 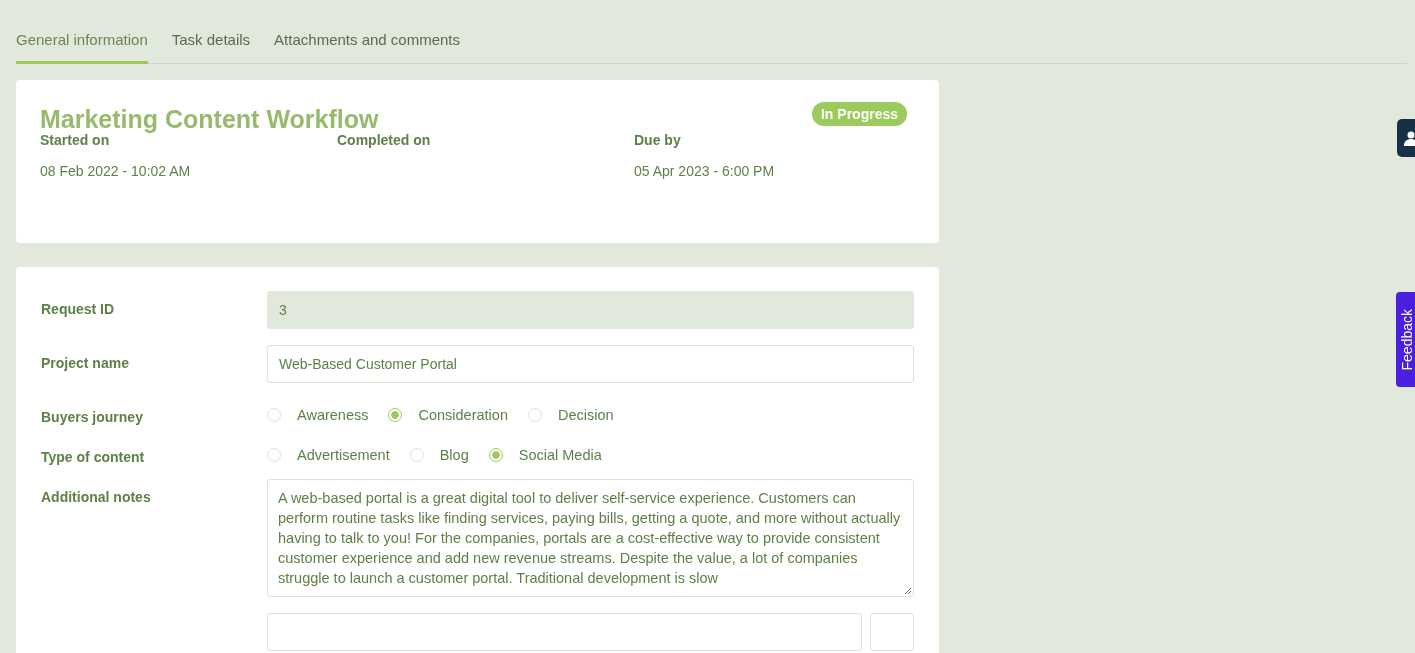 What do you see at coordinates (96, 496) in the screenshot?
I see `field-label: Additional notes` at bounding box center [96, 496].